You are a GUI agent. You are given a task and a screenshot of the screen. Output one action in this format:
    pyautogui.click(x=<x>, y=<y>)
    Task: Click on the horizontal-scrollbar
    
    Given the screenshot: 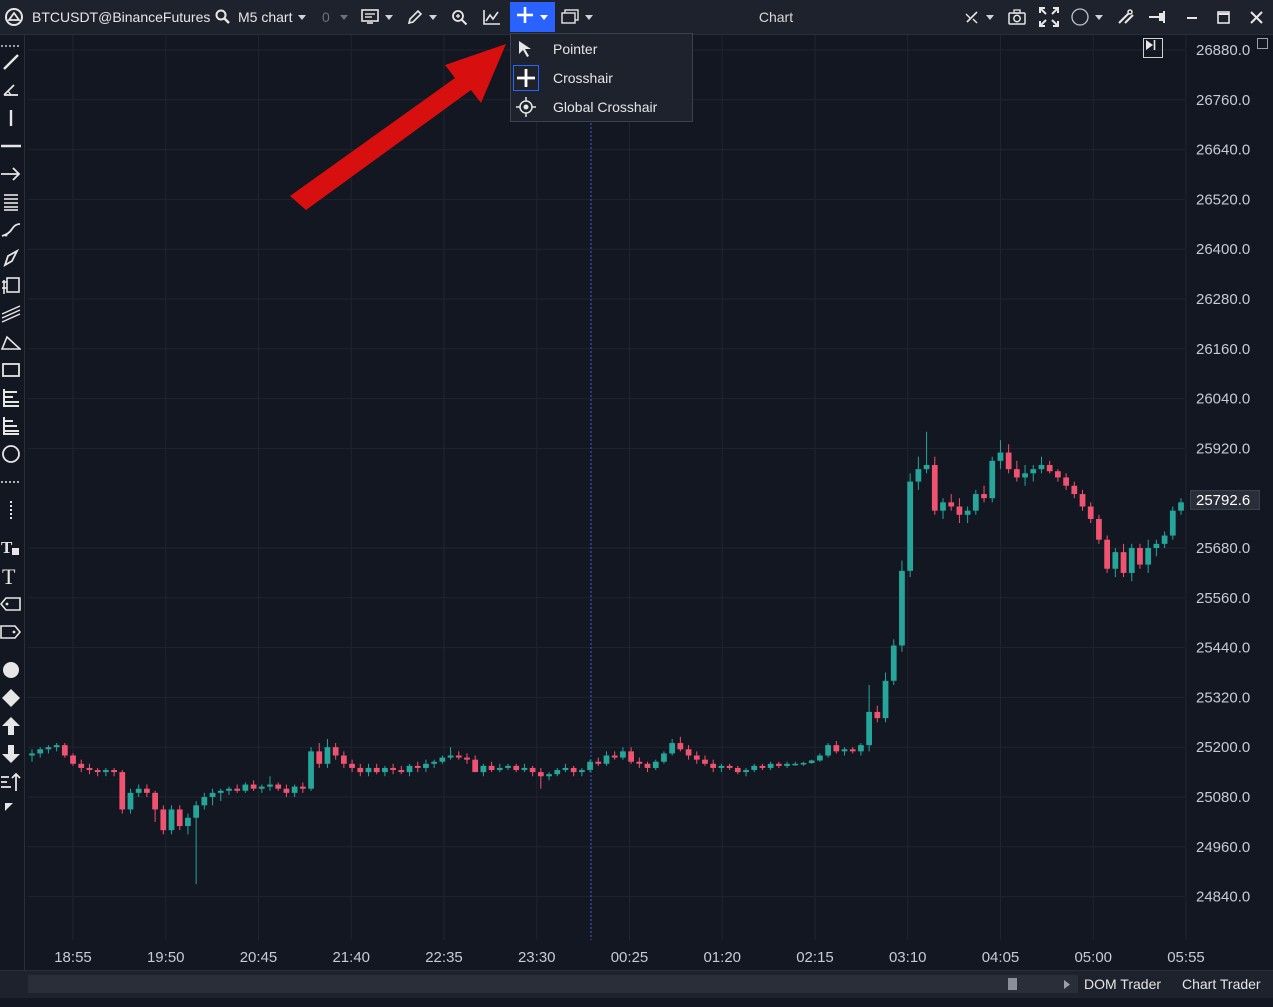 What is the action you would take?
    pyautogui.click(x=553, y=984)
    